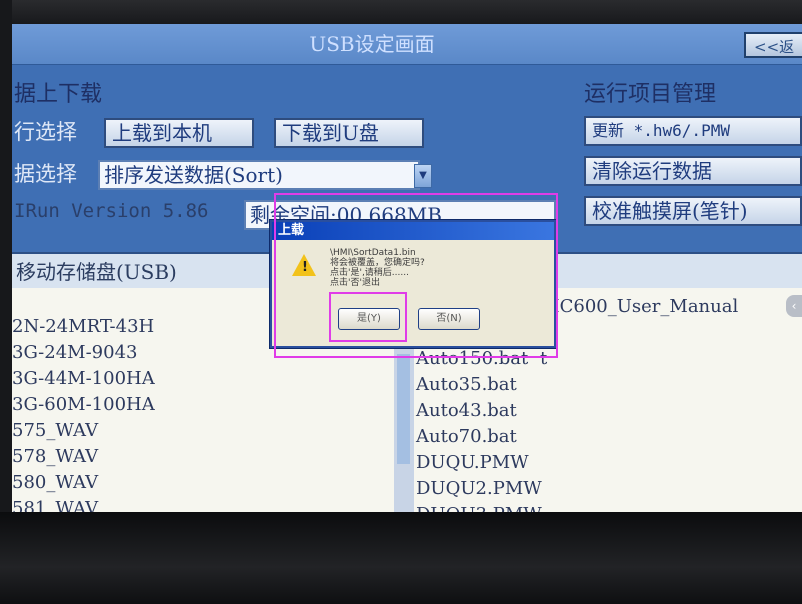  I want to click on list-item: DUQU2.PMW, so click(608, 489).